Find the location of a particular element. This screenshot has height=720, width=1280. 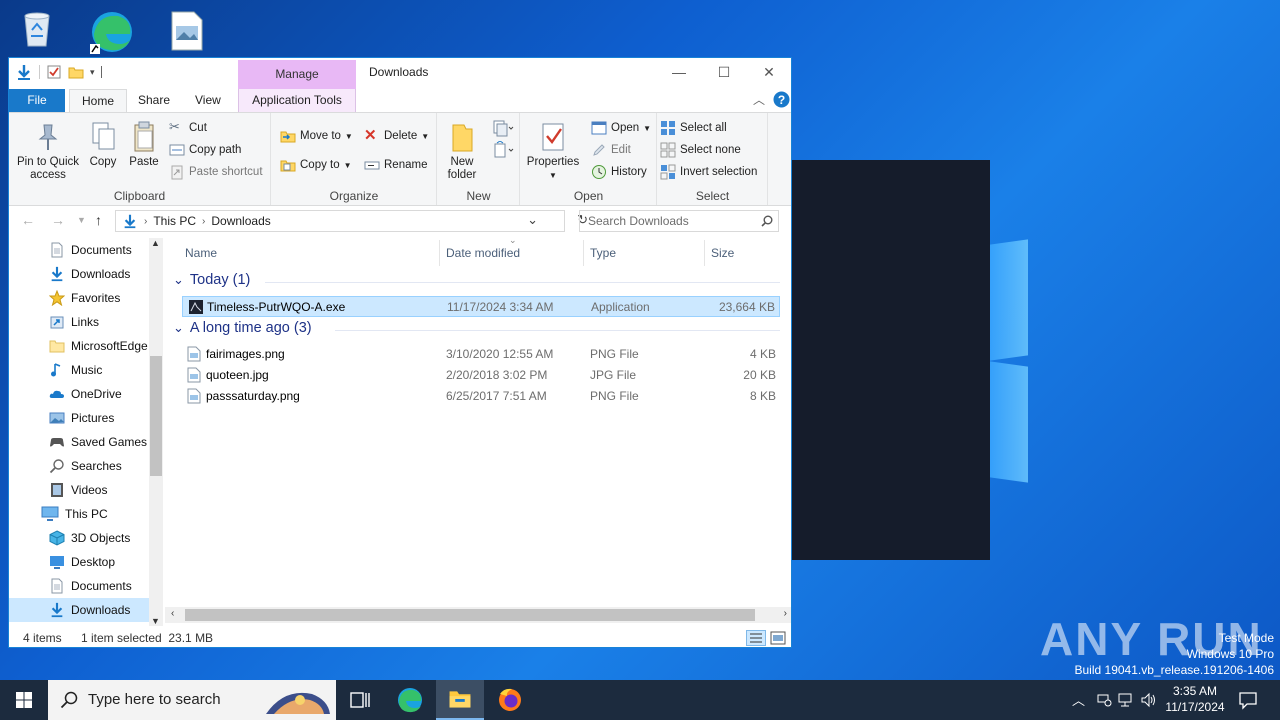

paste-shortcut-button: Paste shortcut is located at coordinates (216, 172).